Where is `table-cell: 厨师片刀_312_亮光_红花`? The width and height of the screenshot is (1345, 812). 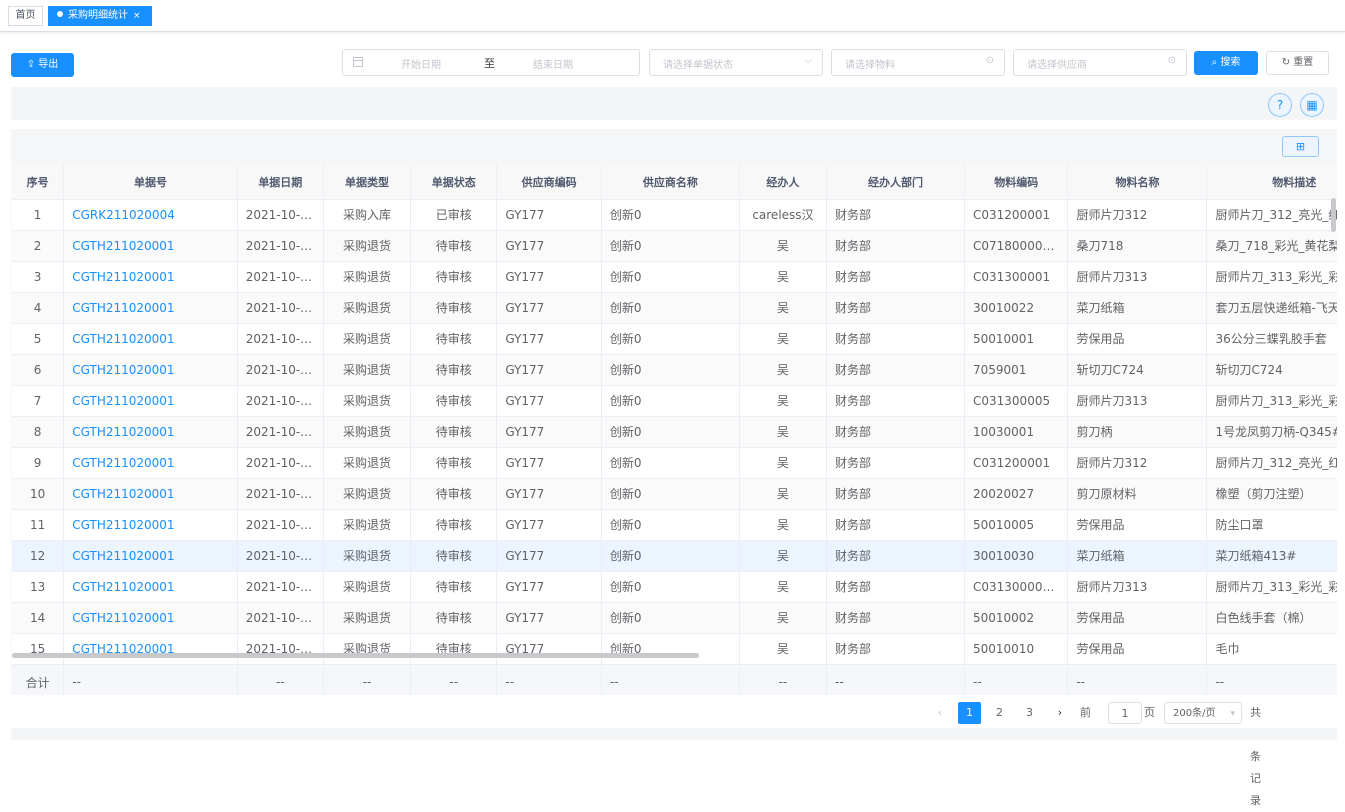 table-cell: 厨师片刀_312_亮光_红花 is located at coordinates (1271, 463).